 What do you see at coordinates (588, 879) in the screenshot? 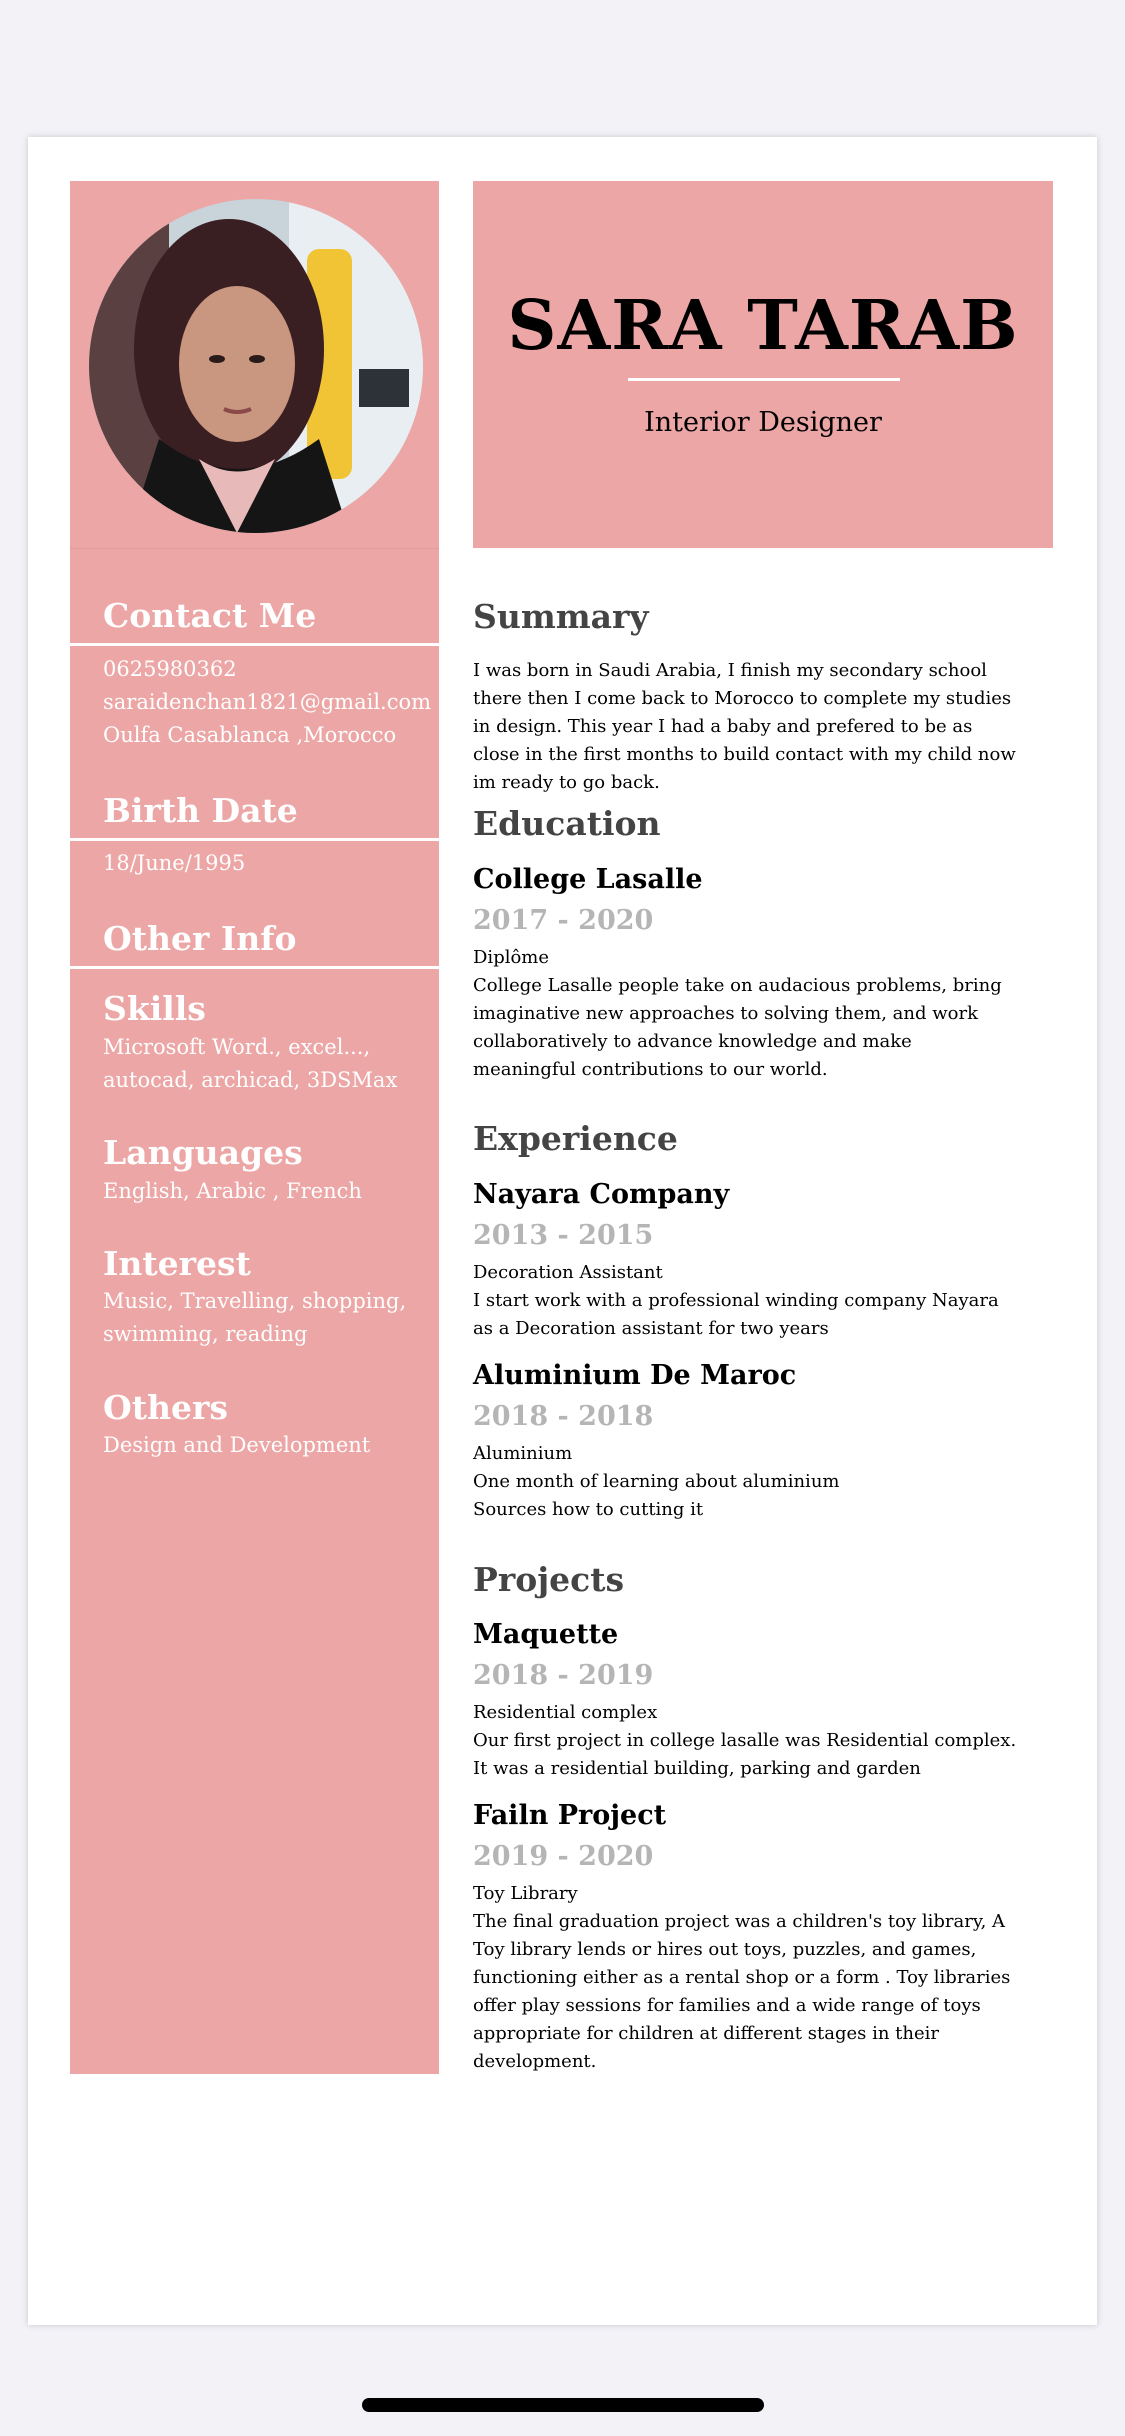
I see `education-title: College Lasalle` at bounding box center [588, 879].